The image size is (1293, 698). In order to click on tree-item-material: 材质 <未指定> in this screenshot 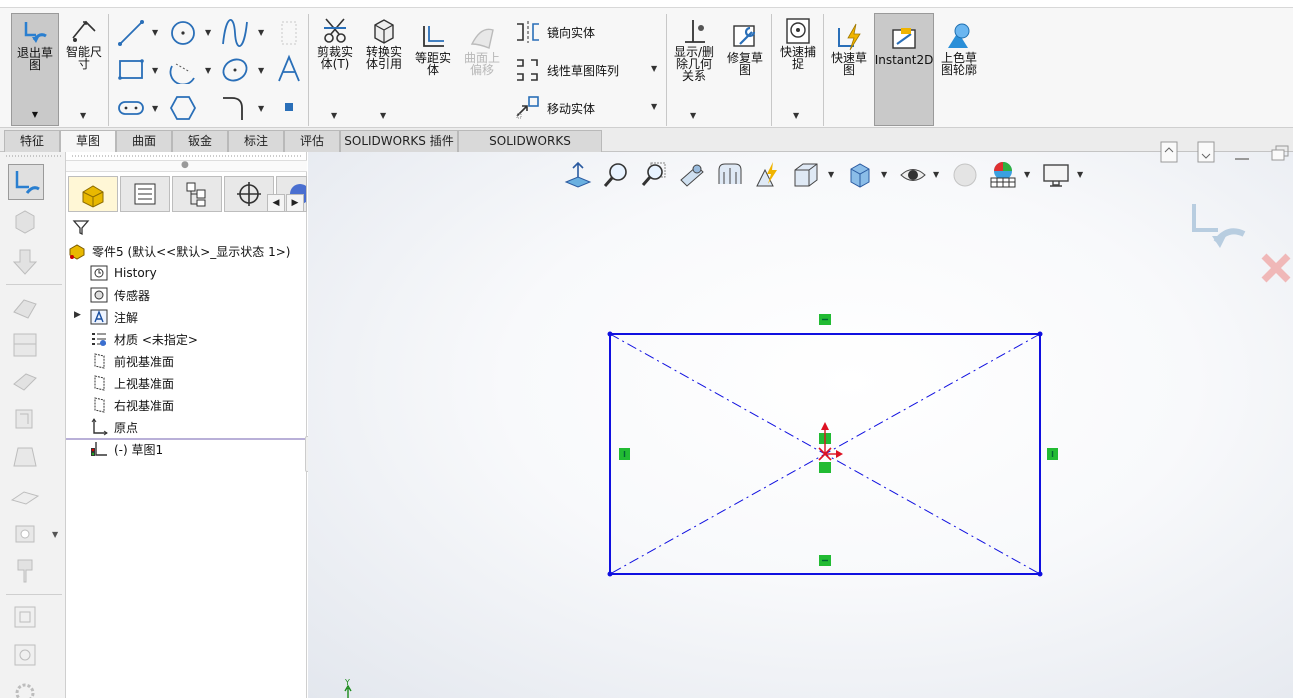, I will do `click(144, 339)`.